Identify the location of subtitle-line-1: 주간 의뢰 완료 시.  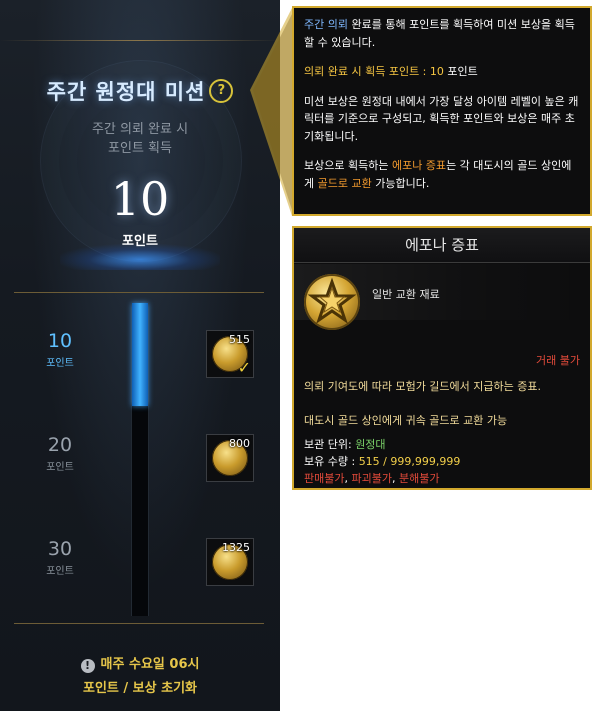
(140, 129).